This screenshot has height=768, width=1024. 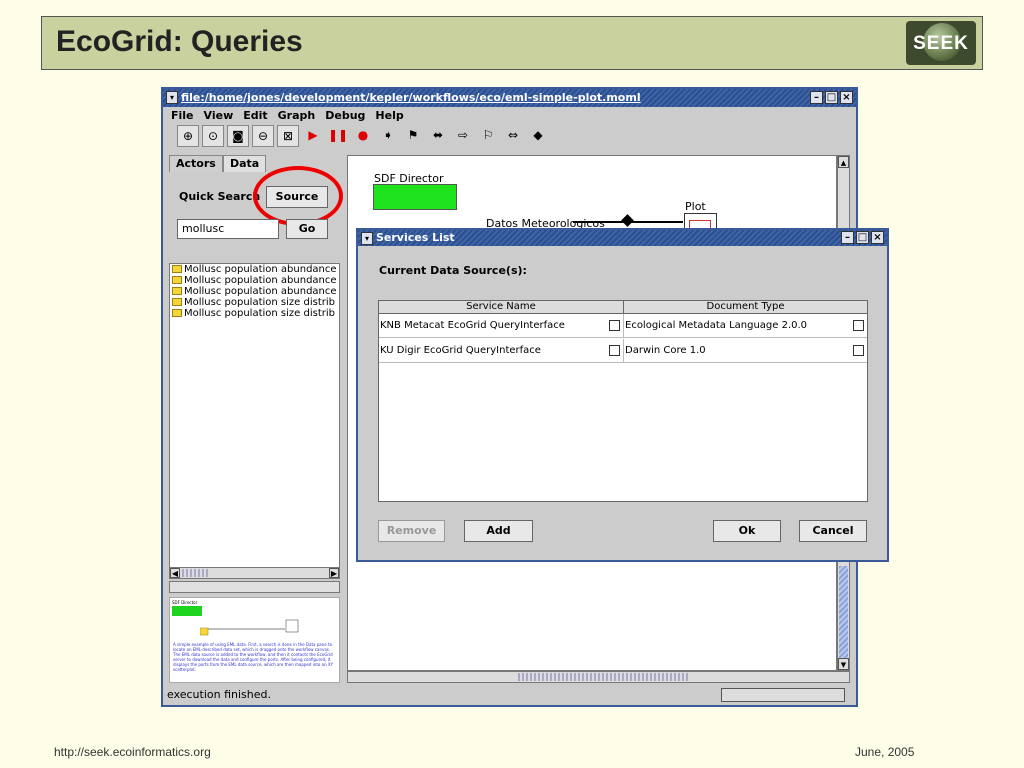 I want to click on menu-debug: Debug, so click(x=345, y=115).